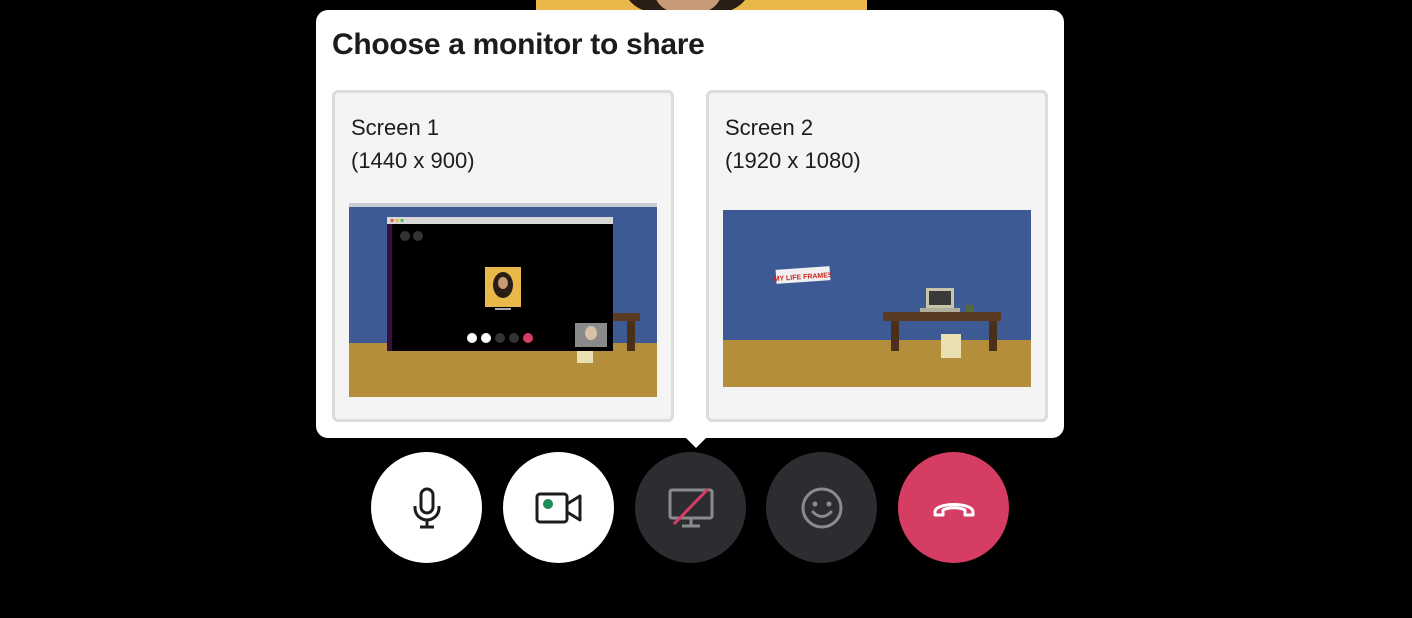  Describe the element at coordinates (793, 160) in the screenshot. I see `screen-resolution: (1920 x 1080)` at that location.